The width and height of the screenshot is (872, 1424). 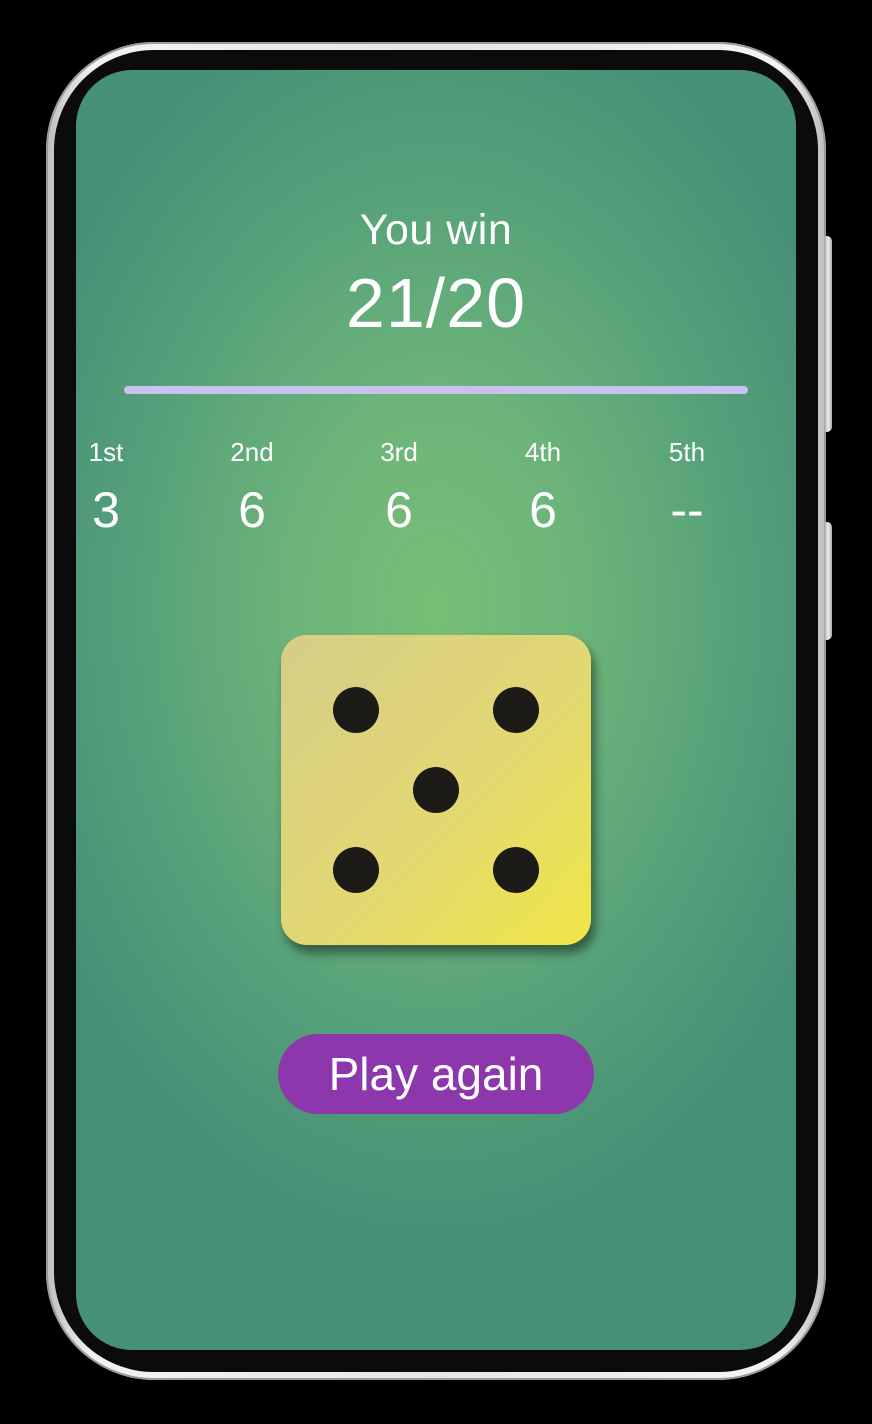 I want to click on score-progress-bar, so click(x=436, y=390).